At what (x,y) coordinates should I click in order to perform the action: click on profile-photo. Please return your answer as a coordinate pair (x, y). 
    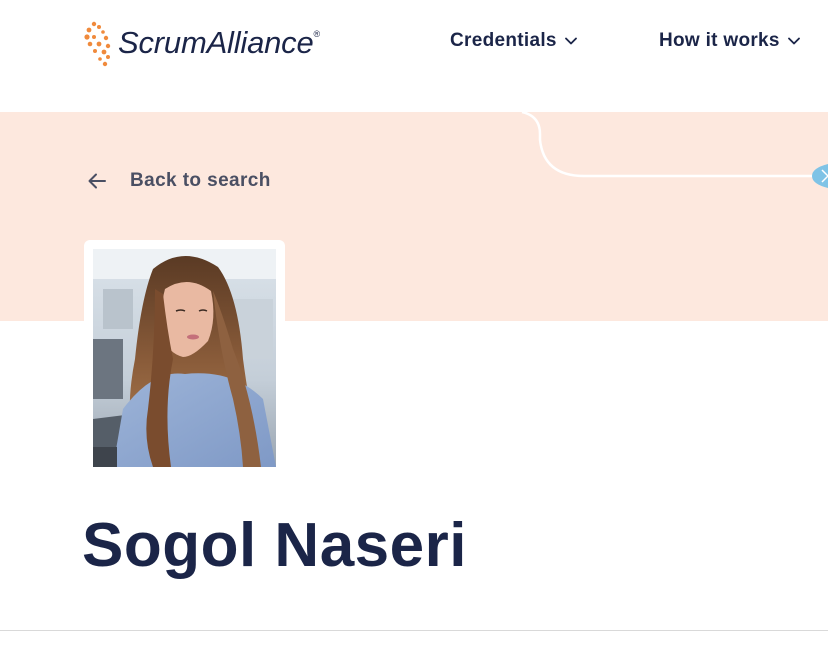
    Looking at the image, I should click on (184, 358).